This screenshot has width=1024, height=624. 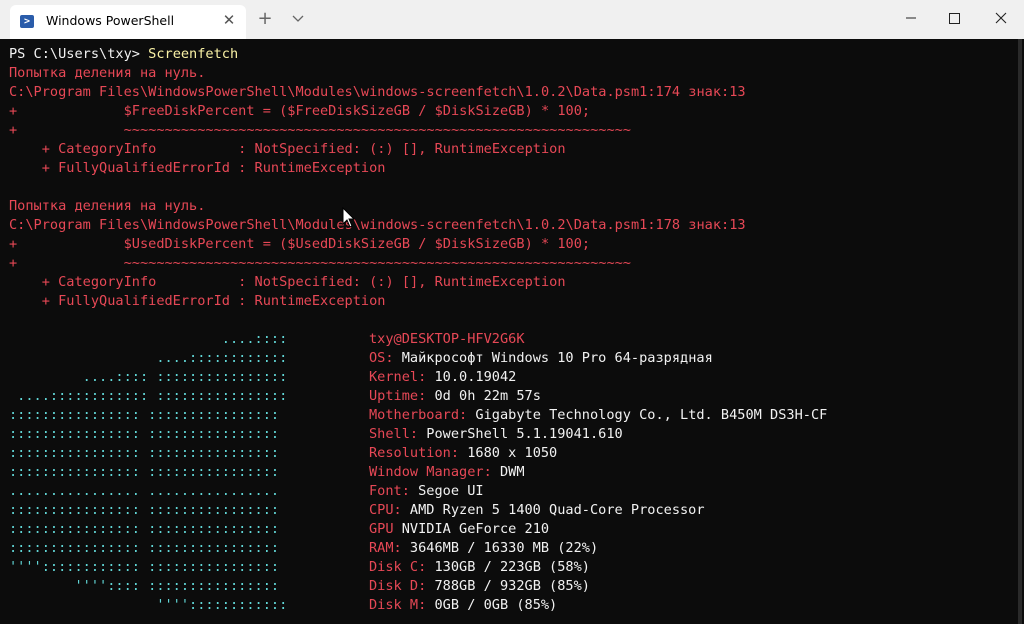 I want to click on info-label: Shell:, so click(x=398, y=434).